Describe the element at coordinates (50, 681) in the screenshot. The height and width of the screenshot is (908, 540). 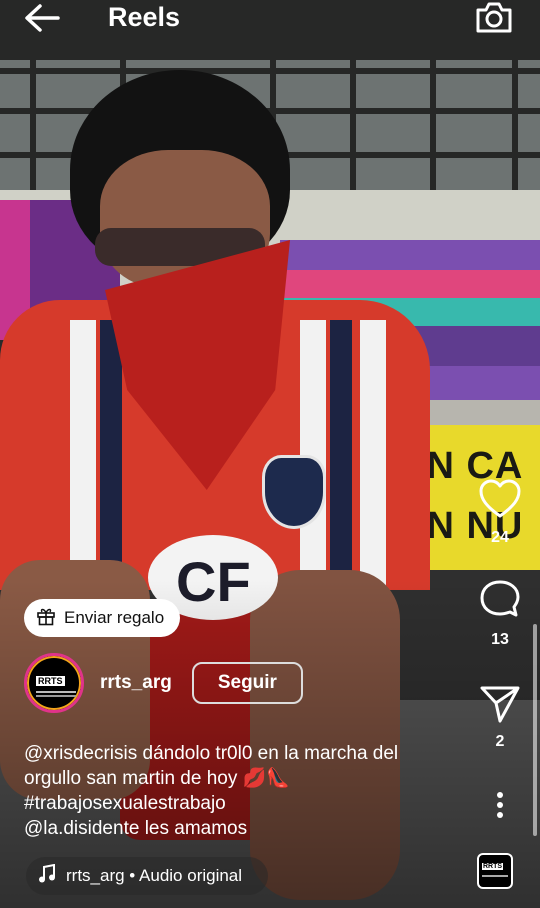
I see `avatar-logo-text: RRTS` at that location.